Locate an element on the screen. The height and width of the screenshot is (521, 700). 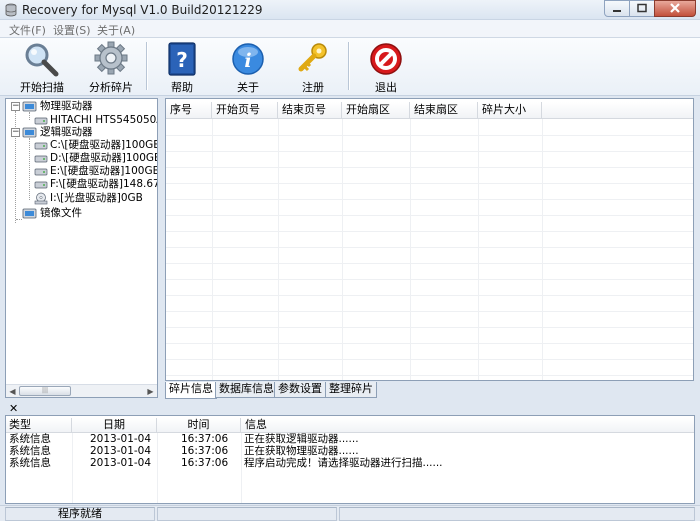
info-icon: i is located at coordinates (248, 59).